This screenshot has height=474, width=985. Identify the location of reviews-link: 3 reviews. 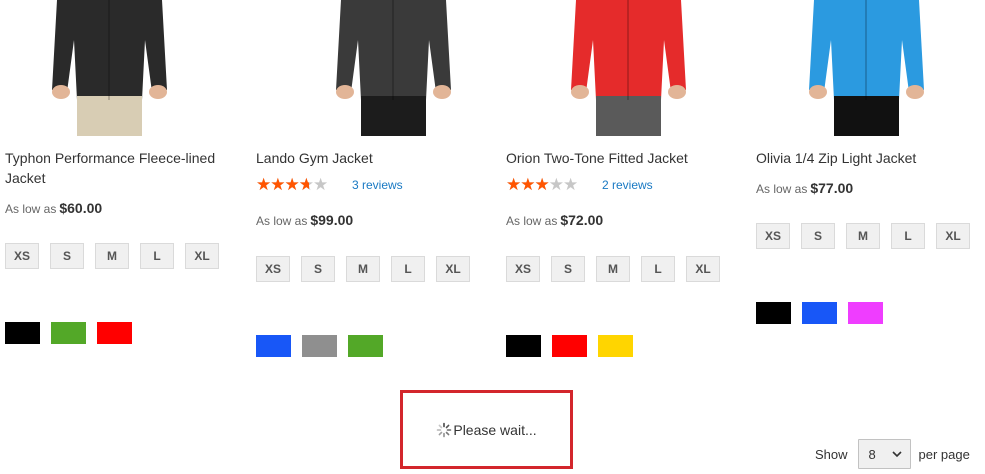
(377, 185).